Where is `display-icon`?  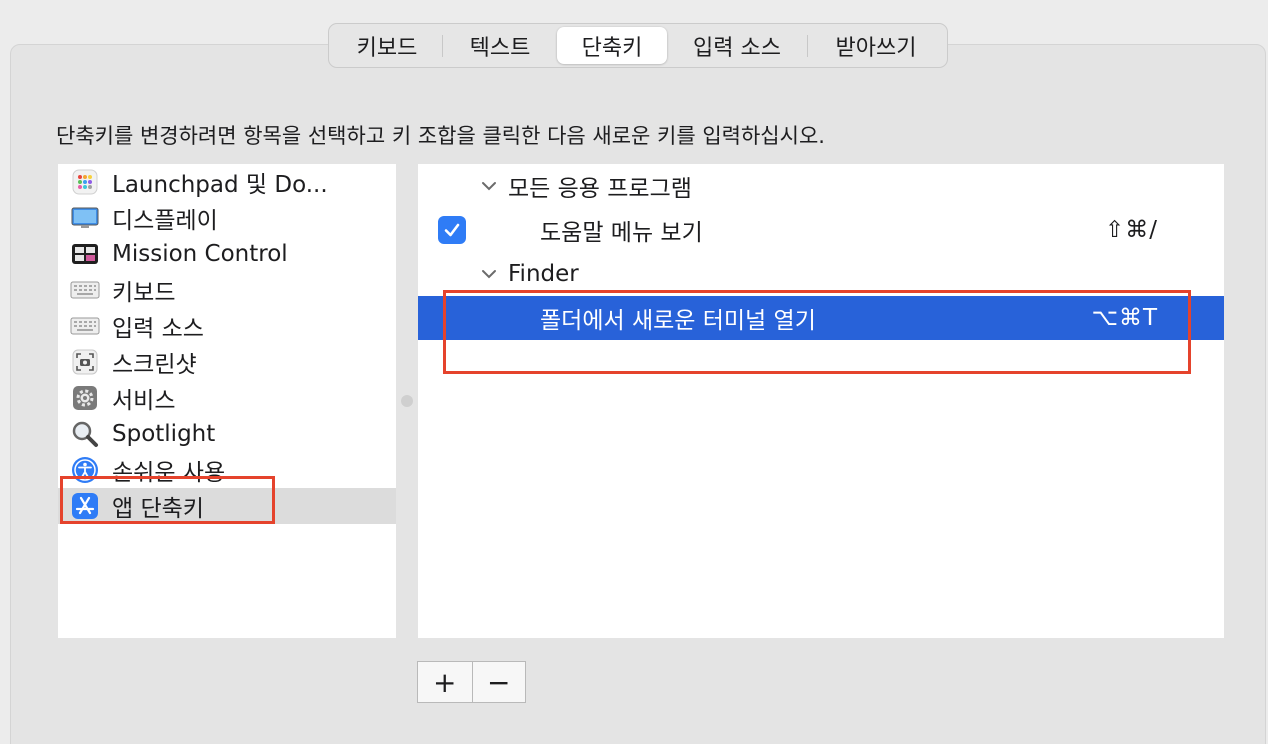
display-icon is located at coordinates (85, 218).